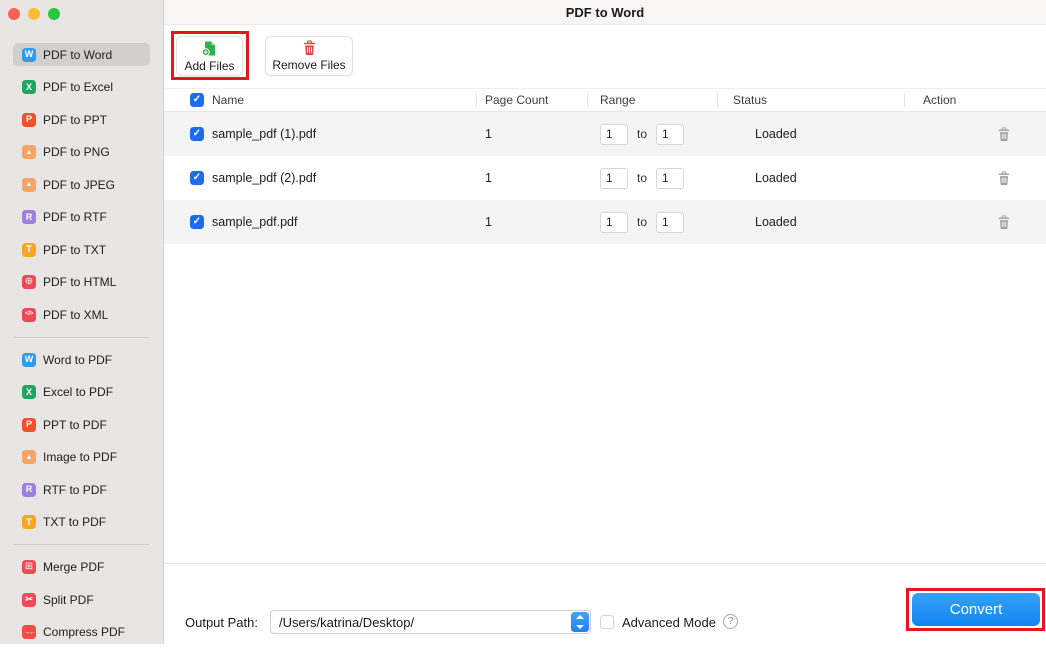  What do you see at coordinates (75, 489) in the screenshot?
I see `sidebar-item-label: RTF to PDF` at bounding box center [75, 489].